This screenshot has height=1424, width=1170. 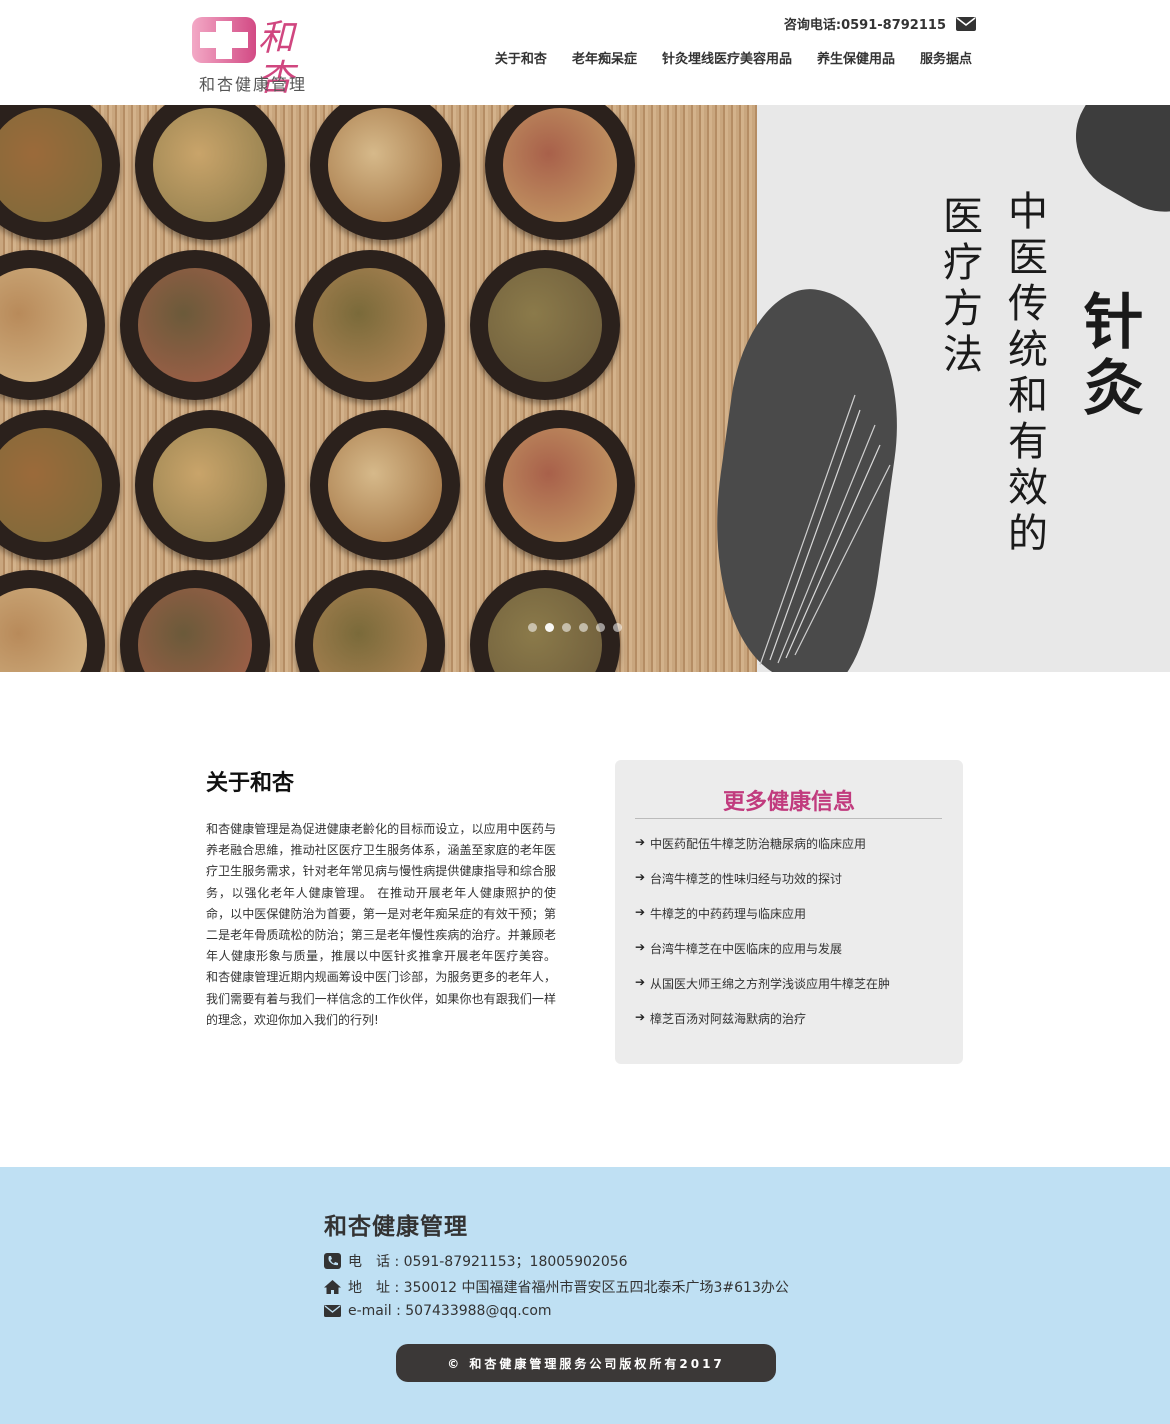 What do you see at coordinates (728, 914) in the screenshot?
I see `info-link-label: 牛樟芝的中药药理与临床应用` at bounding box center [728, 914].